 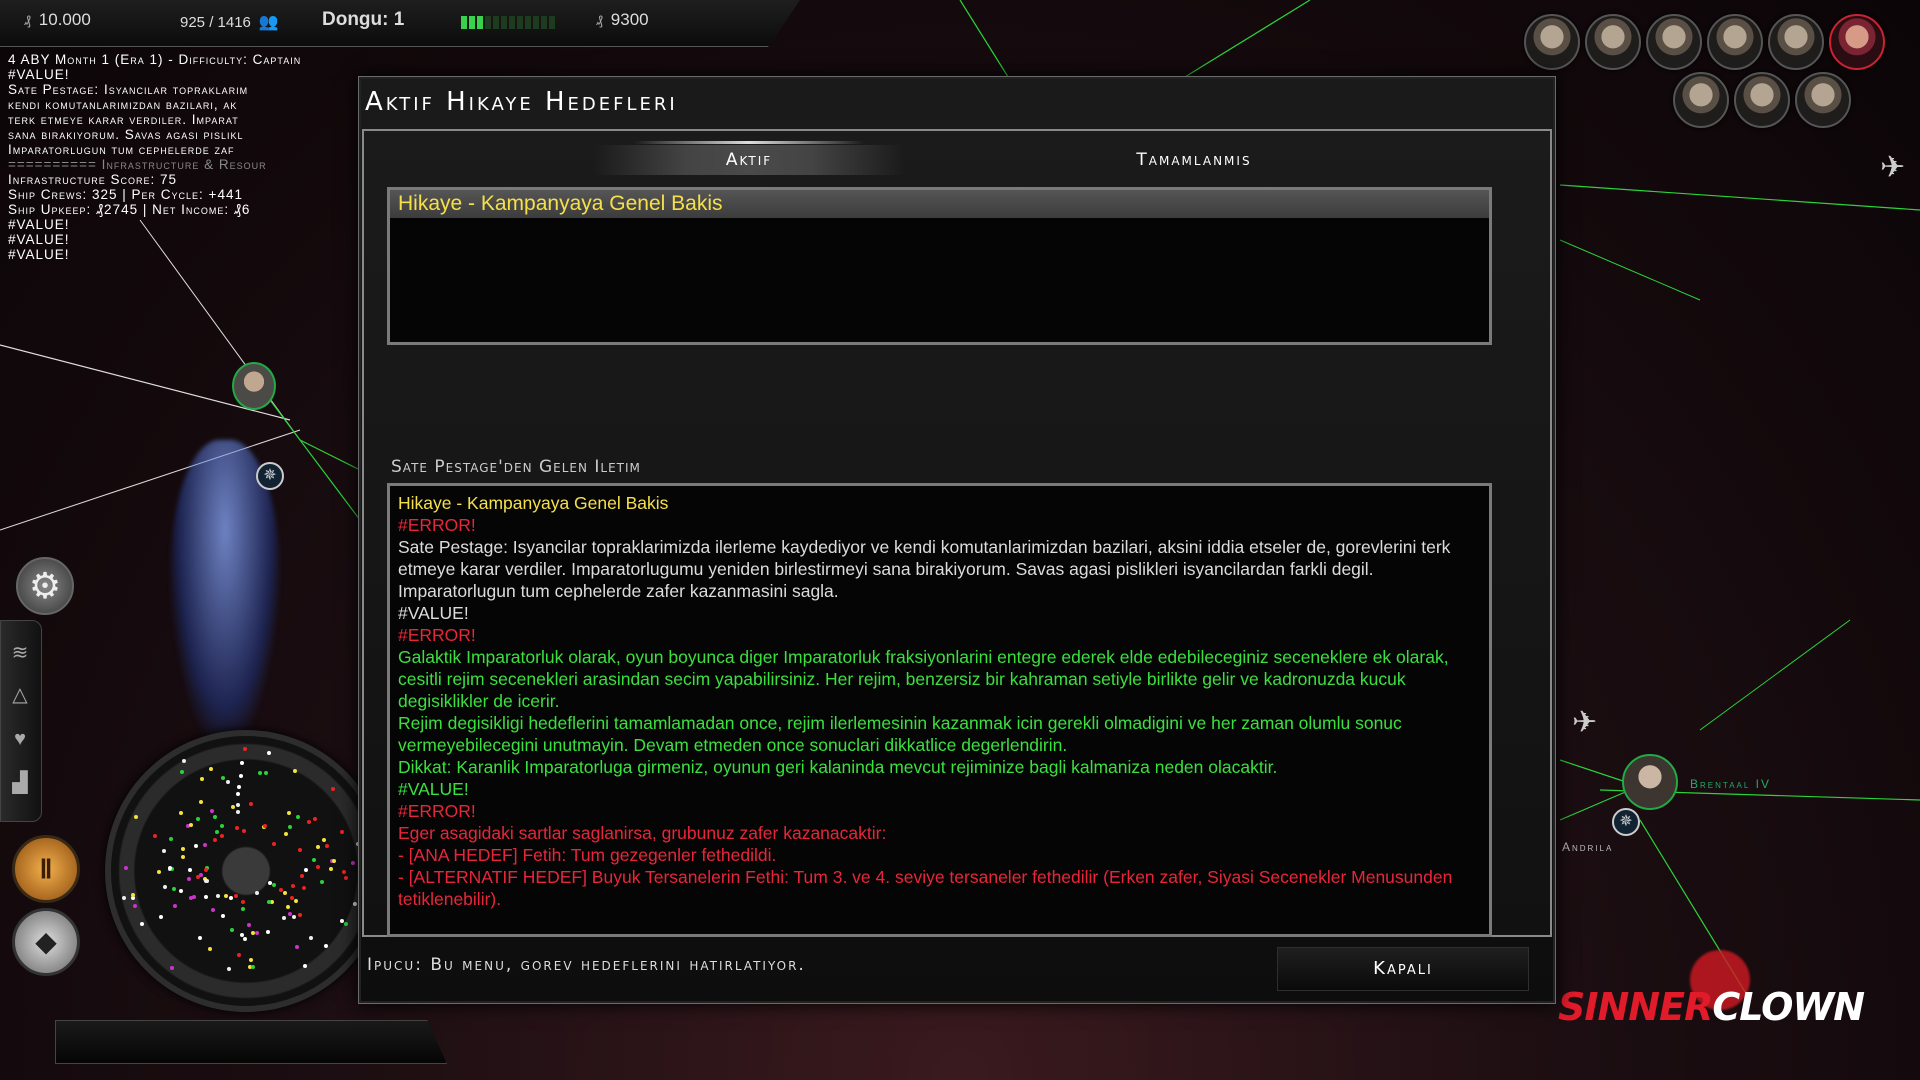 I want to click on population-icon: 👥, so click(x=268, y=22).